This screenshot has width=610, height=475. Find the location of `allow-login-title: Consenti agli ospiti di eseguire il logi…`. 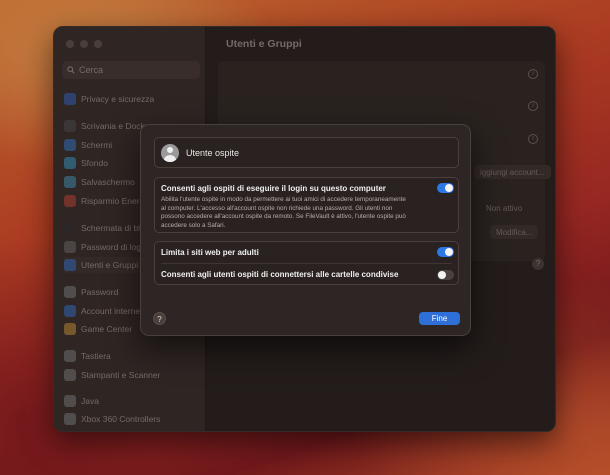

allow-login-title: Consenti agli ospiti di eseguire il logi… is located at coordinates (273, 188).